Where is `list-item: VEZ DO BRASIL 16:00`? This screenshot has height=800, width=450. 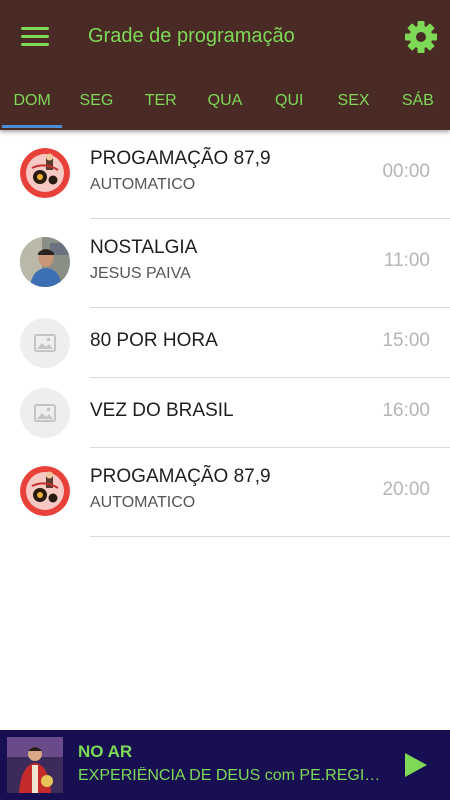
list-item: VEZ DO BRASIL 16:00 is located at coordinates (225, 413).